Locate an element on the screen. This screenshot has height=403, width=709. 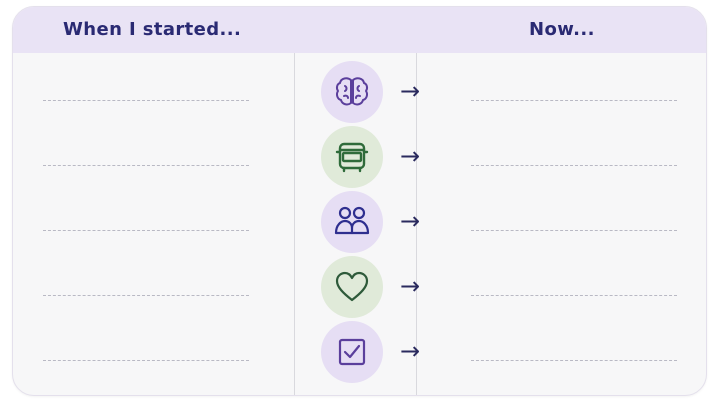
heart-icon is located at coordinates (352, 286).